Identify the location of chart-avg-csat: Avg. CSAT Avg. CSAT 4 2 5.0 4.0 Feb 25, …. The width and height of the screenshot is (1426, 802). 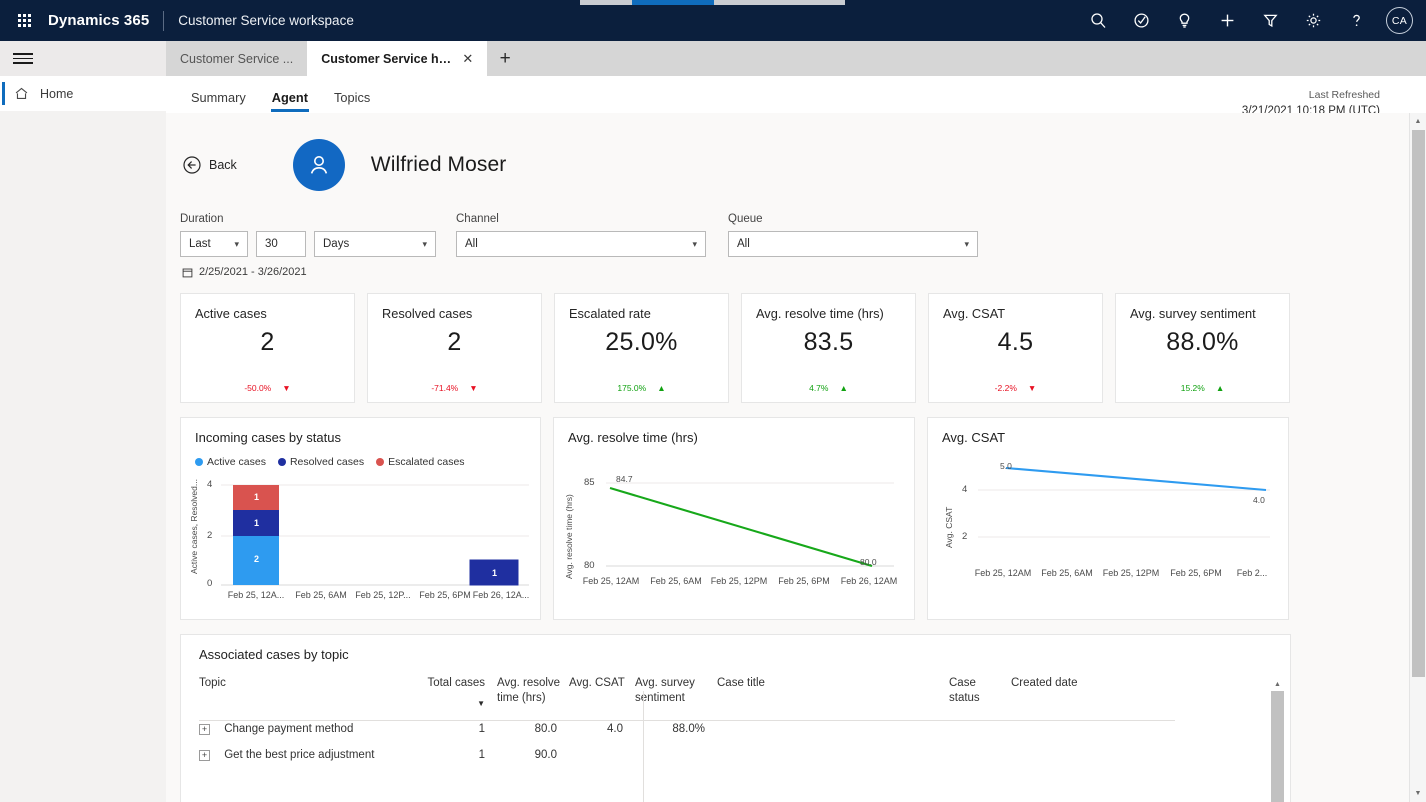
(1108, 518).